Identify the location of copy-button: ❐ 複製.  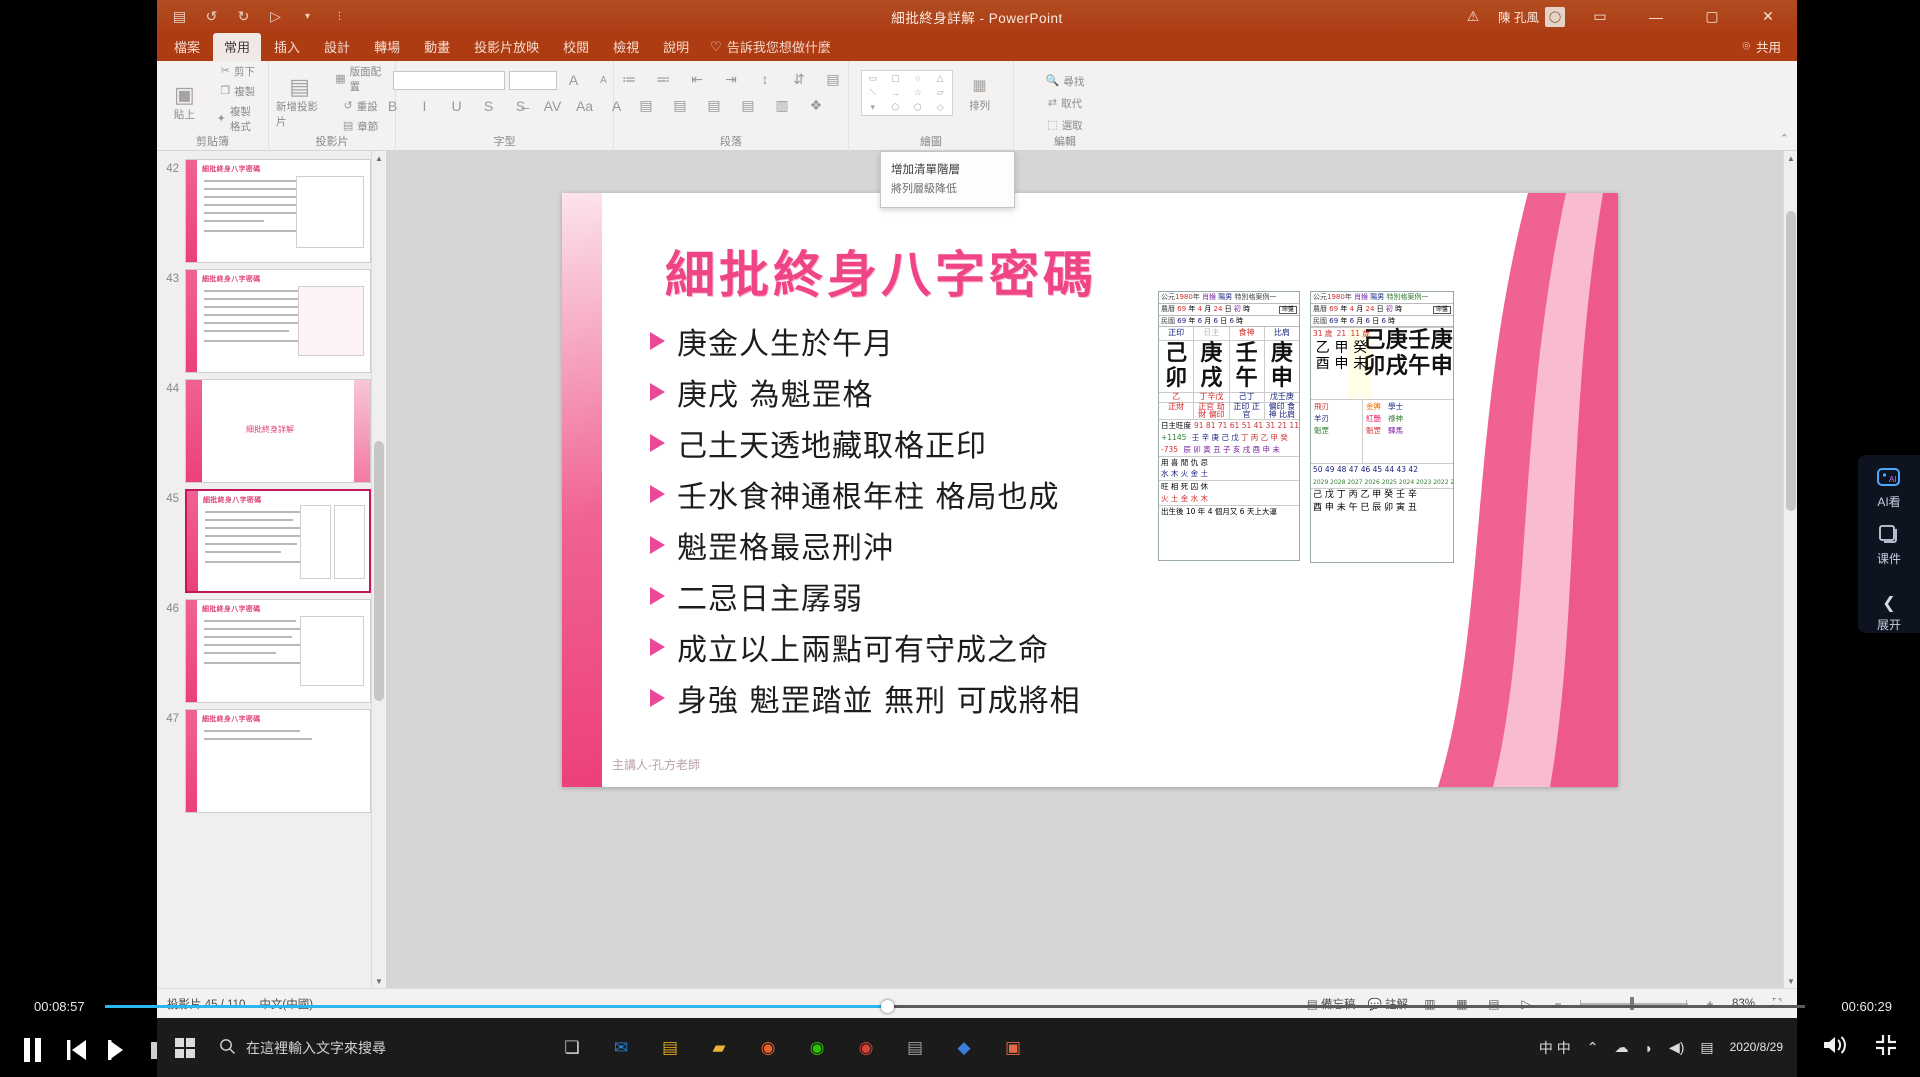
(238, 91).